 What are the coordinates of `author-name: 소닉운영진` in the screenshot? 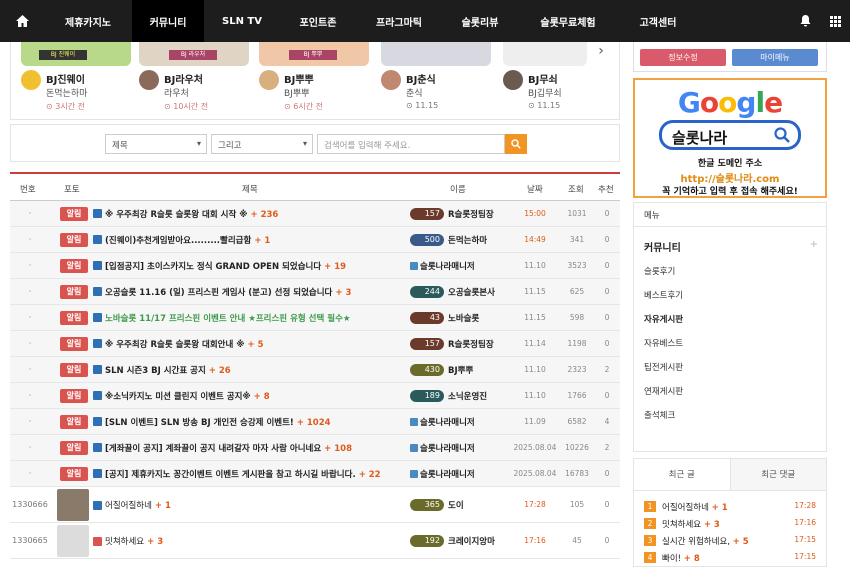 It's located at (467, 396).